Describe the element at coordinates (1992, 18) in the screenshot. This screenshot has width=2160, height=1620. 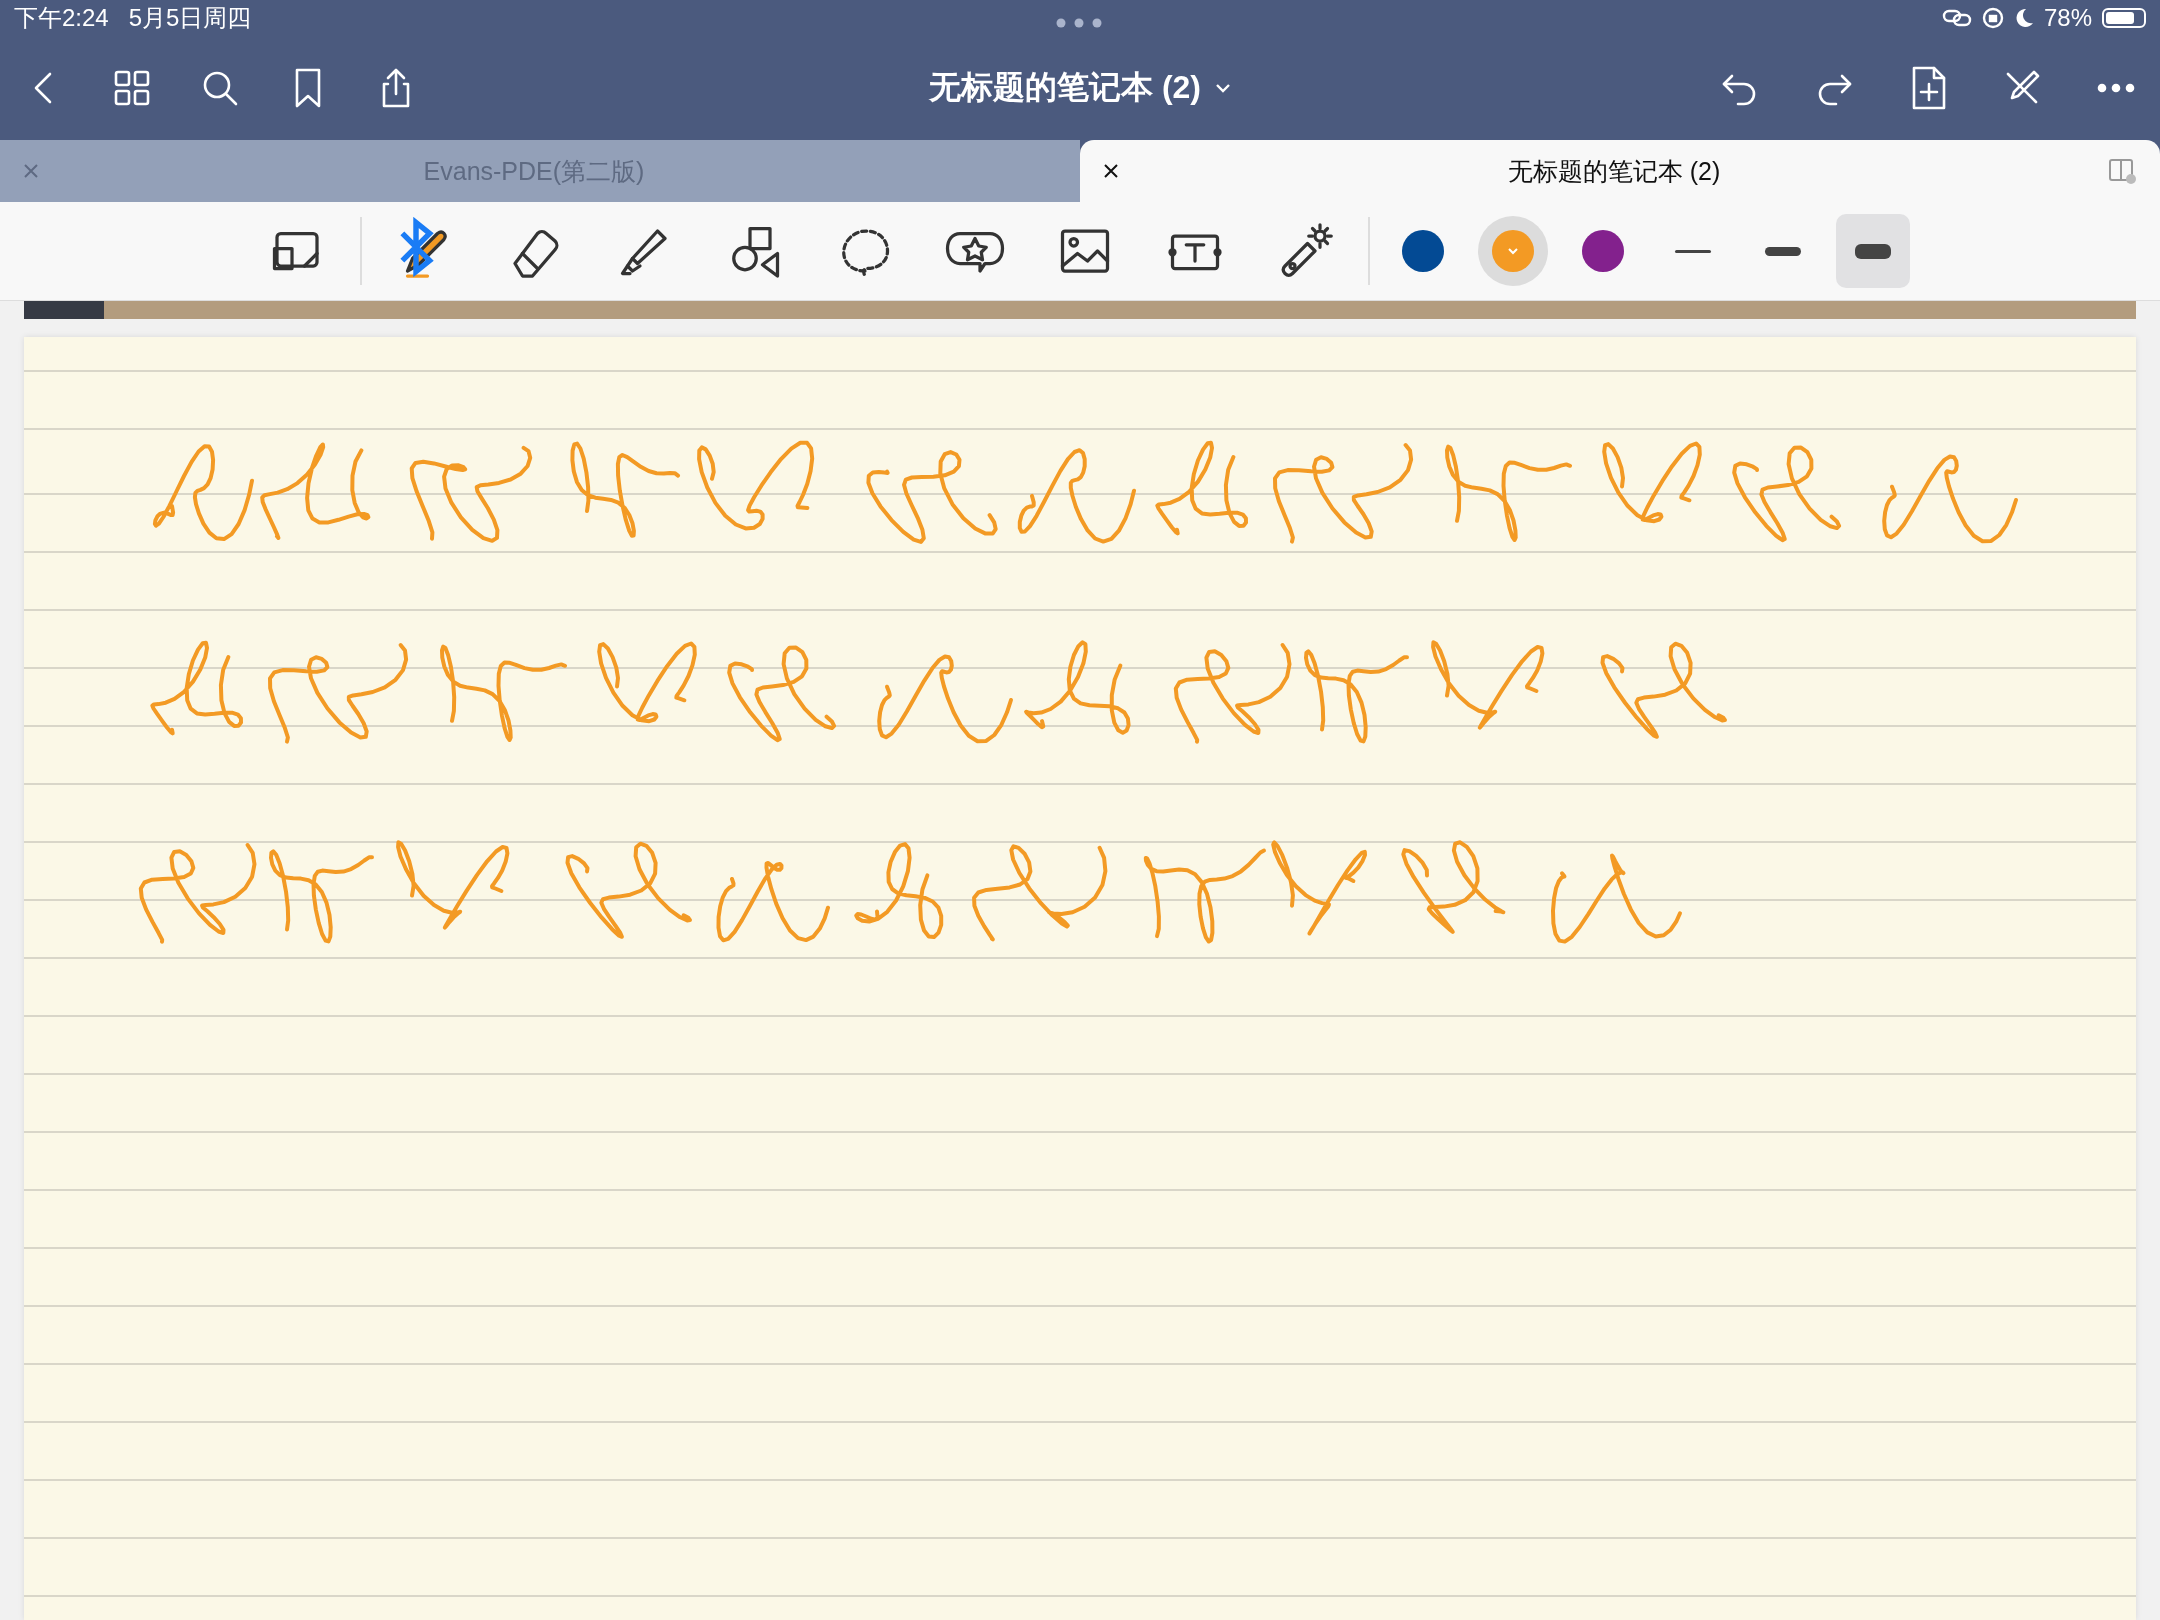
I see `rotation-lock-icon` at that location.